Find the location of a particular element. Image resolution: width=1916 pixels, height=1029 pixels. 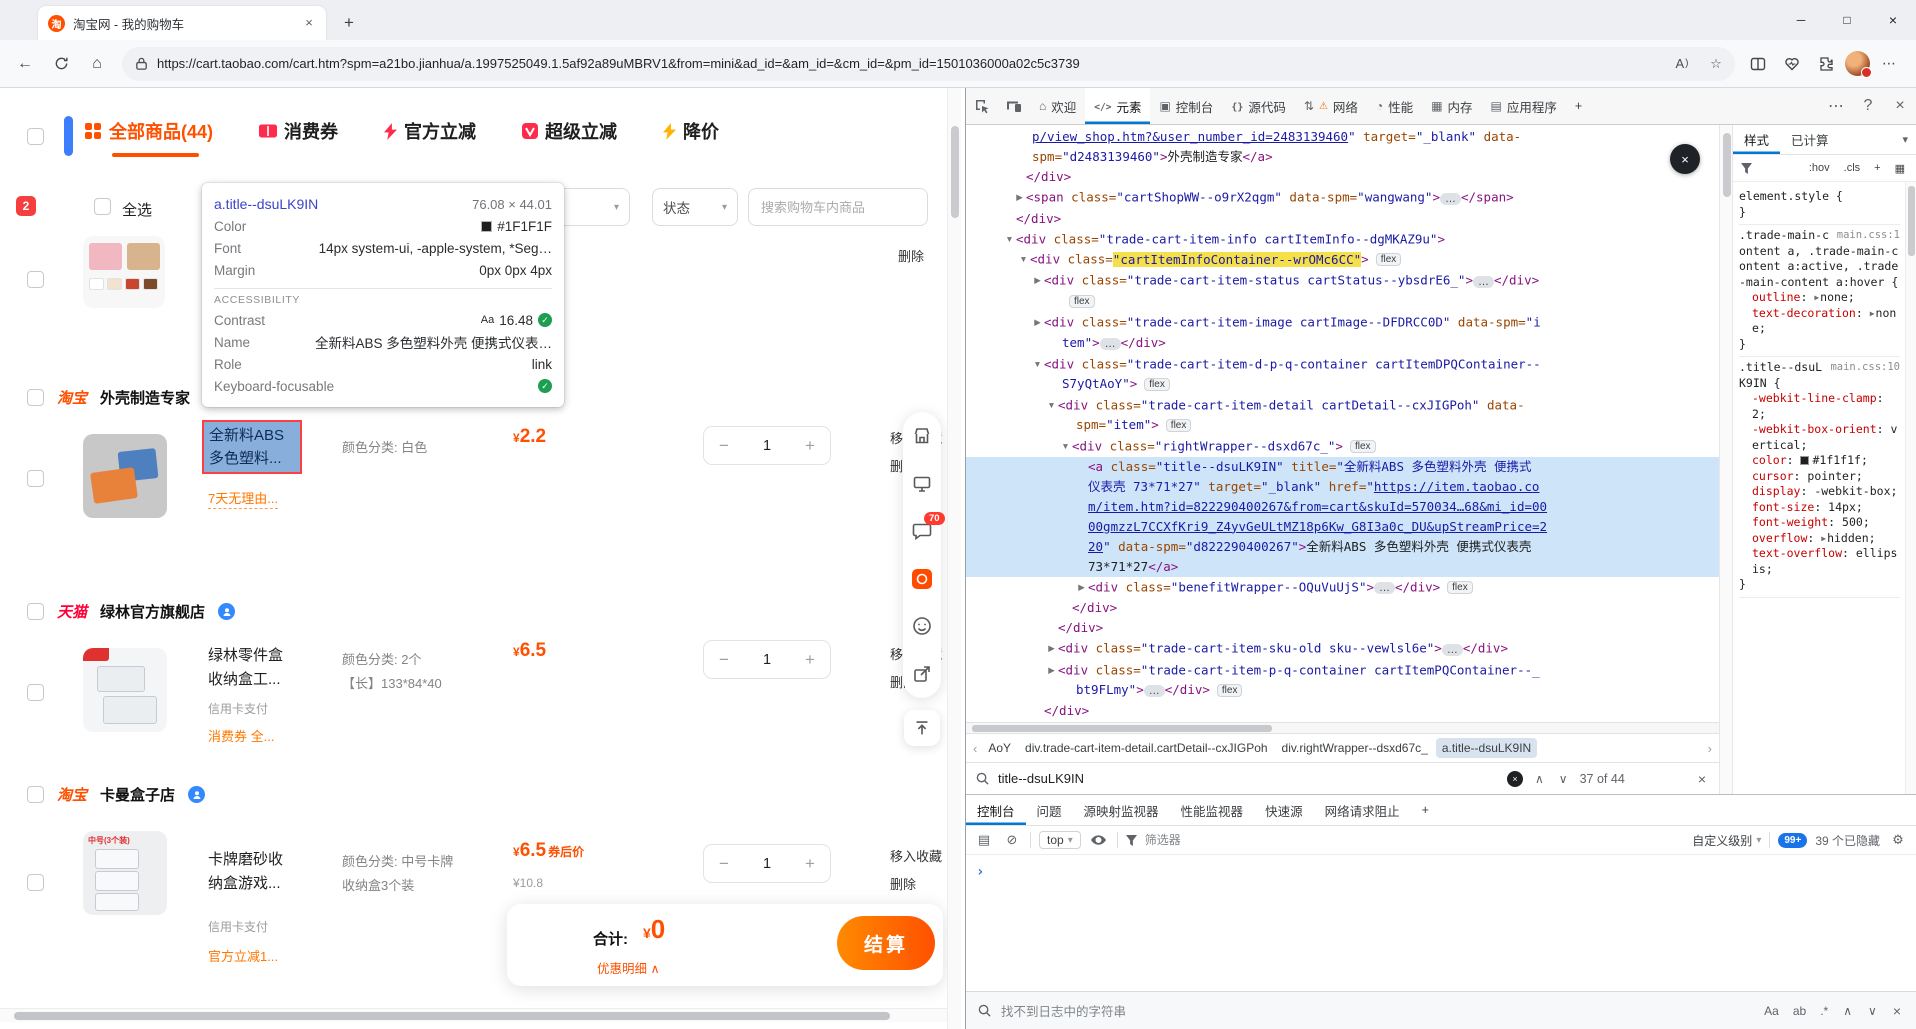

smiley-icon is located at coordinates (922, 626).